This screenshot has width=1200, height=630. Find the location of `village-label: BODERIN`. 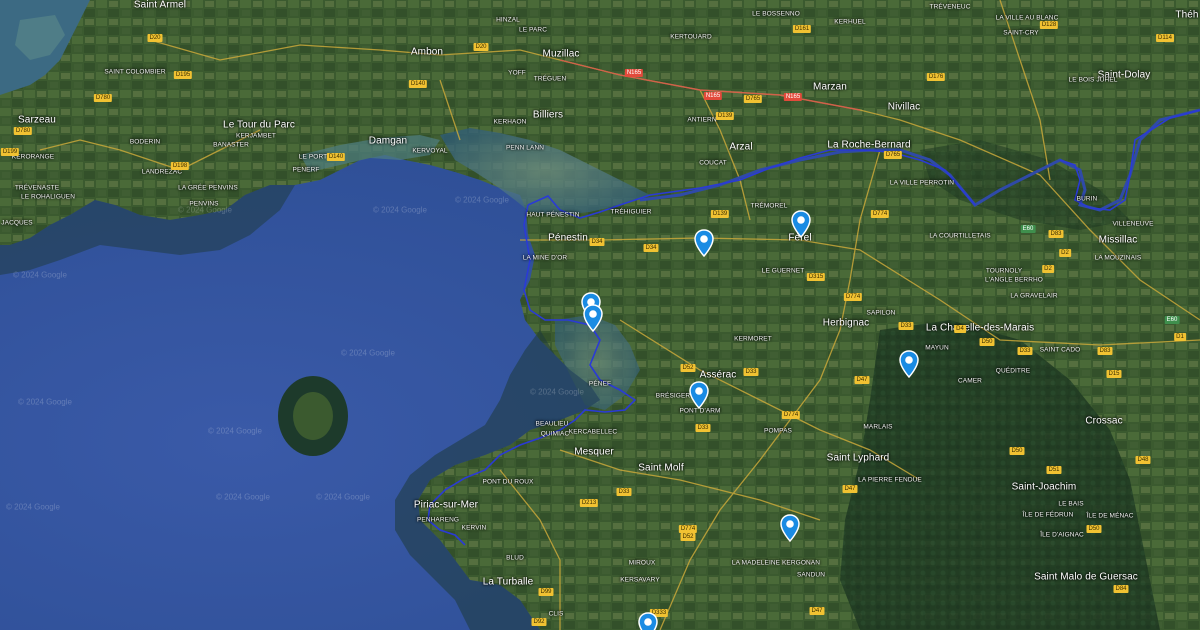

village-label: BODERIN is located at coordinates (145, 142).